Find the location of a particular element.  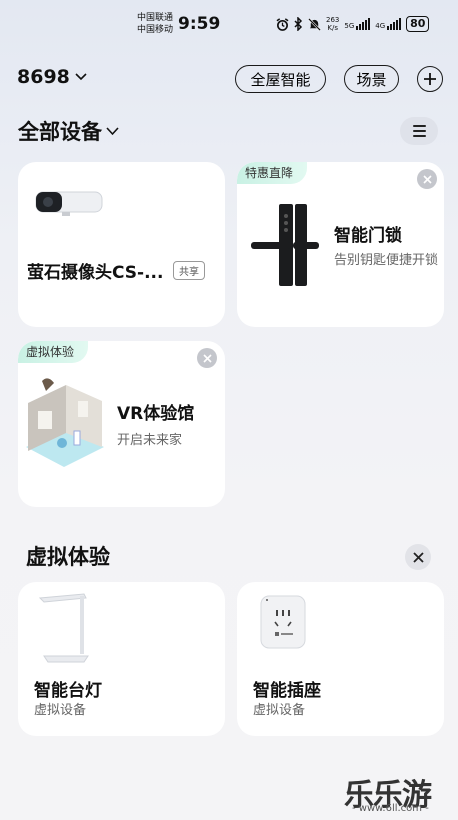

virtual-section-title: 虚拟体验 is located at coordinates (68, 557).